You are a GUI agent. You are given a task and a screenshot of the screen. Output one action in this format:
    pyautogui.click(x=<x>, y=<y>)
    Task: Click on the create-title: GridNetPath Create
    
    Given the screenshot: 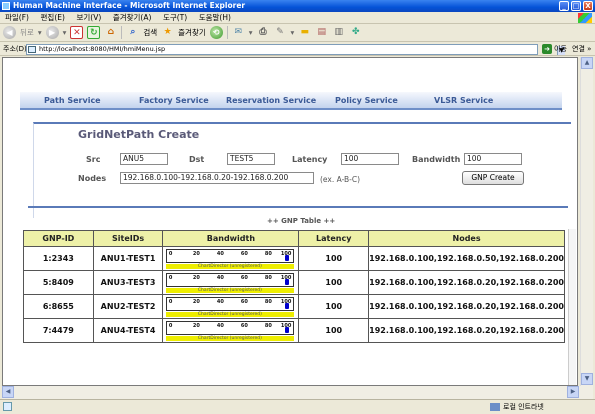 What is the action you would take?
    pyautogui.click(x=139, y=134)
    